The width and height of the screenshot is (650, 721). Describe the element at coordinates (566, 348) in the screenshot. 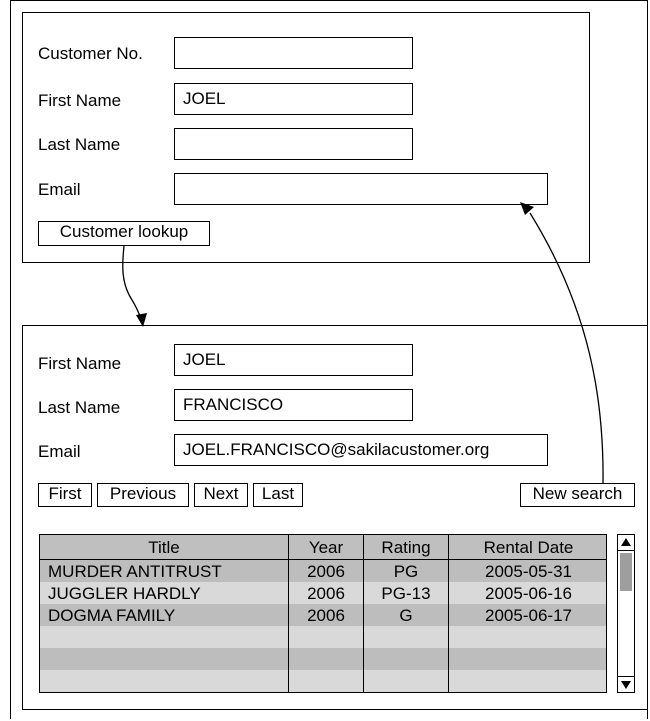

I see `new-search-to-lookup-arrow` at that location.